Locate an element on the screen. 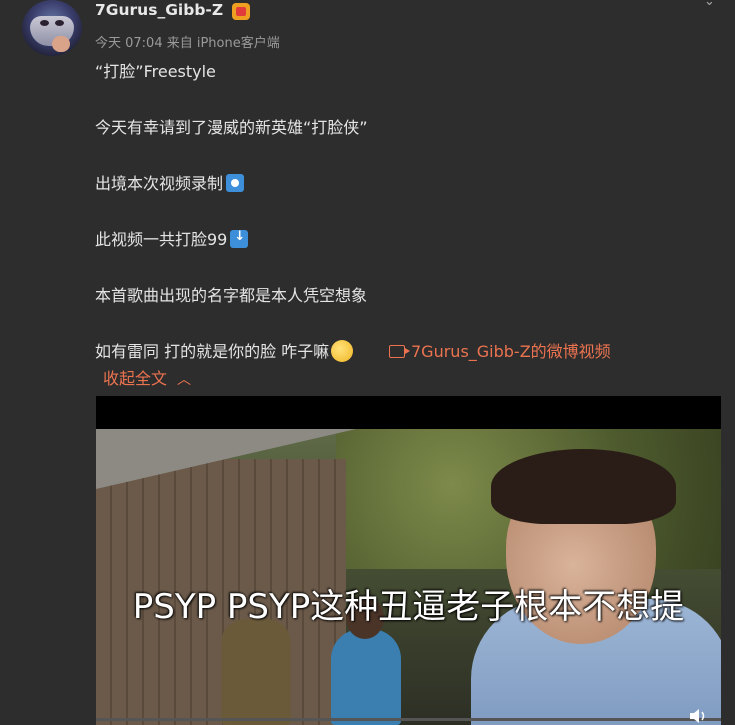 This screenshot has width=735, height=725. chevron-down-icon: ⌄ is located at coordinates (711, 4).